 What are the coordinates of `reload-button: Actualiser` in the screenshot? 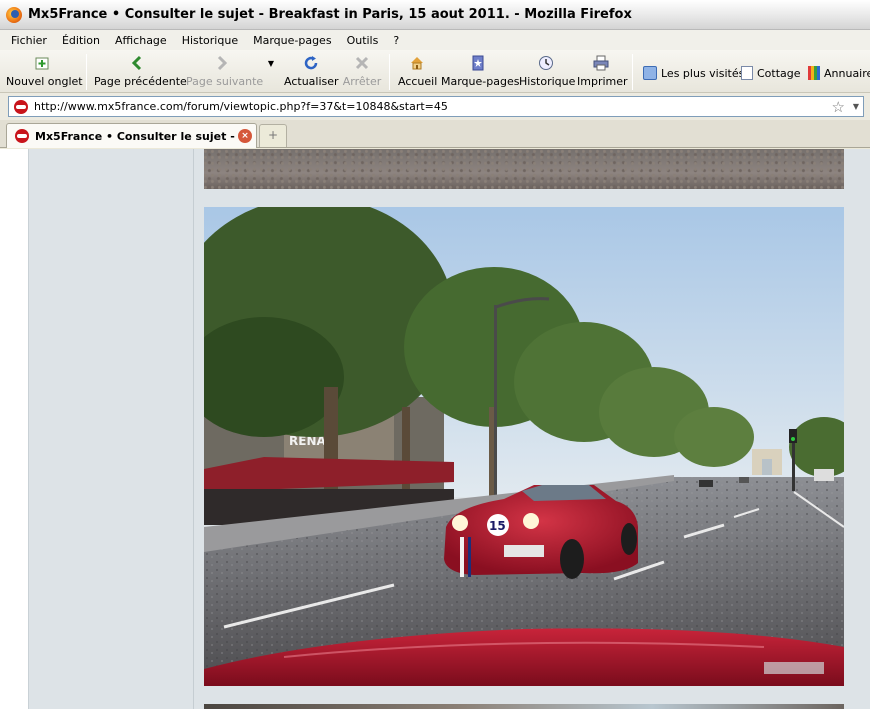 It's located at (311, 72).